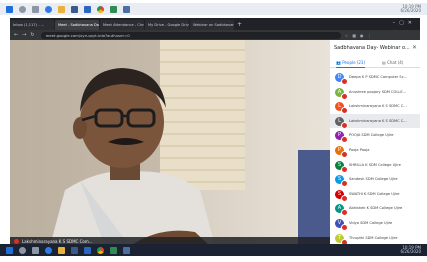 The image size is (427, 262). What do you see at coordinates (371, 222) in the screenshot?
I see `participant-name: Vidya SDM College Ujire` at bounding box center [371, 222].